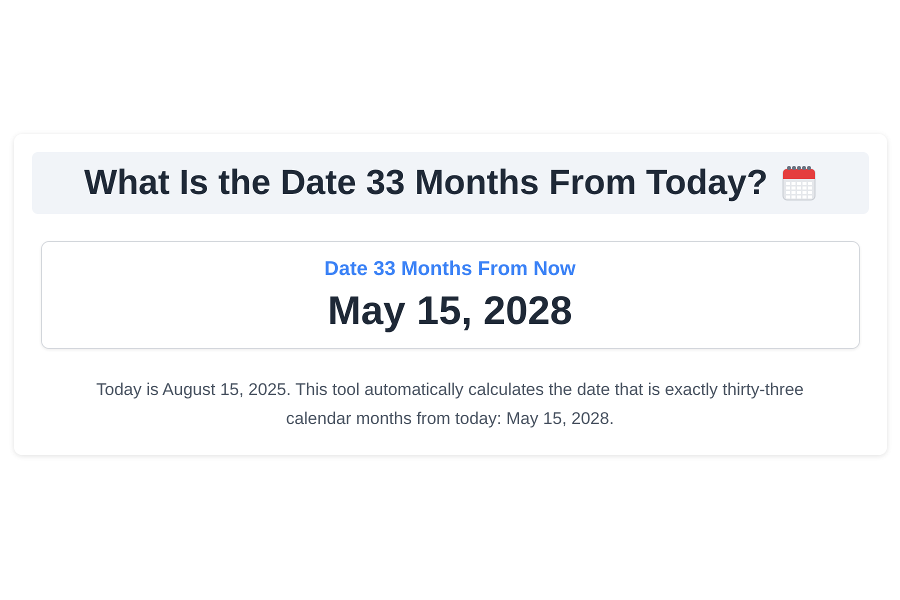  What do you see at coordinates (450, 311) in the screenshot?
I see `result-date: May 15, 2028` at bounding box center [450, 311].